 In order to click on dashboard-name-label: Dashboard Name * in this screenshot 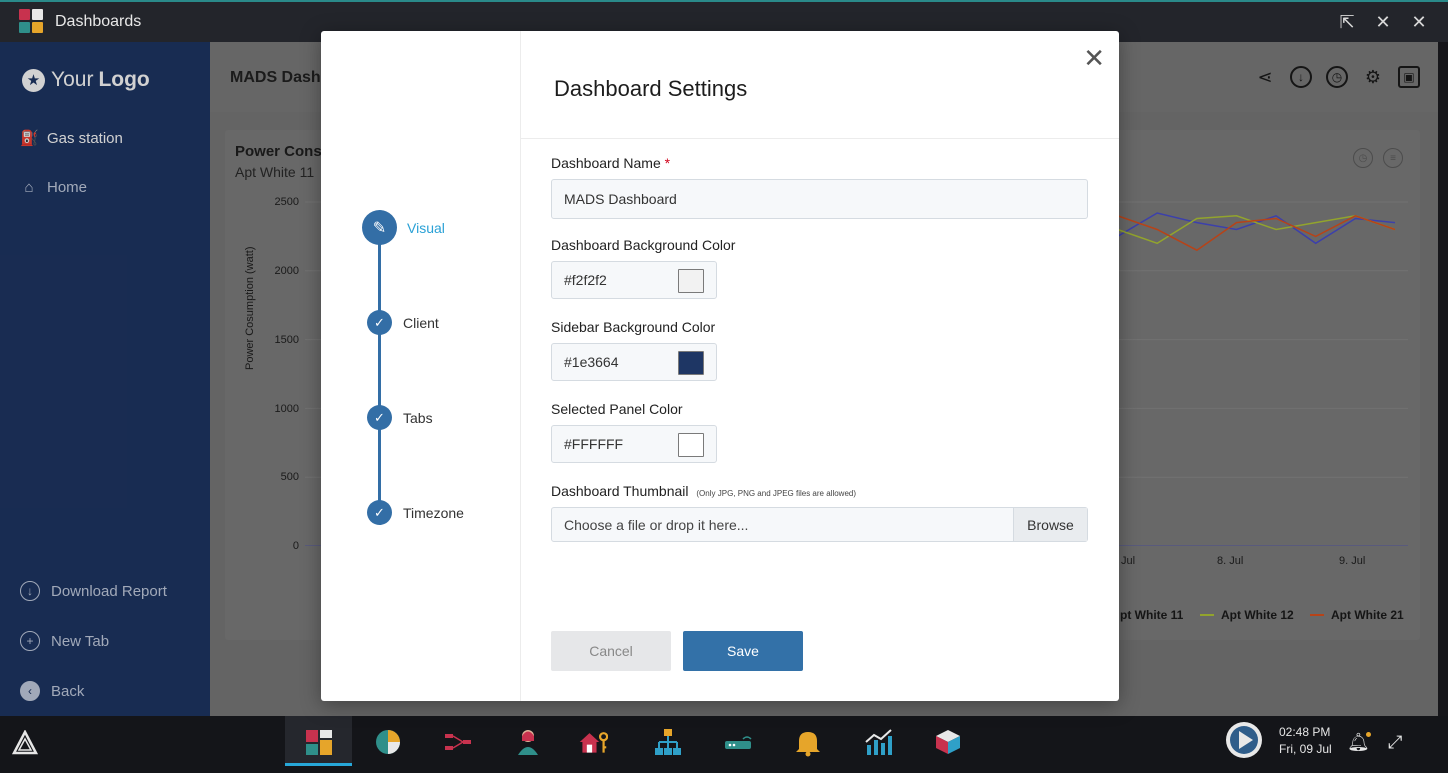, I will do `click(610, 163)`.